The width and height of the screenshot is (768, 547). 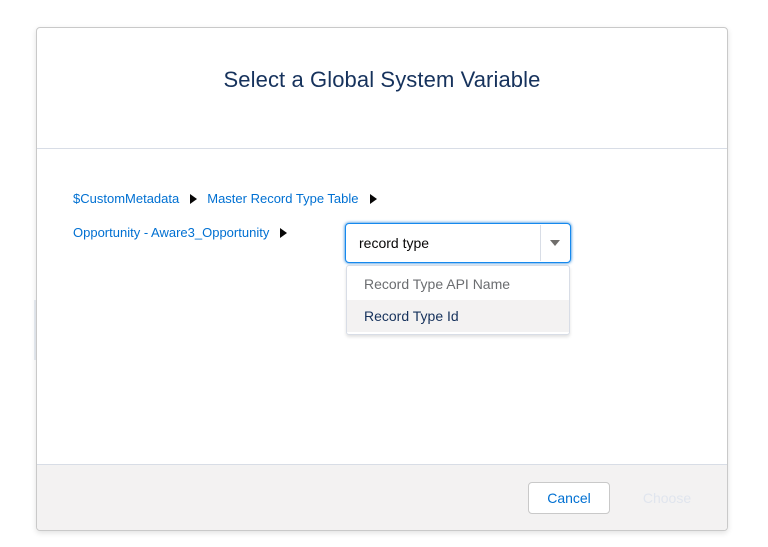 I want to click on dialog-title: Select a Global System Variable, so click(x=382, y=79).